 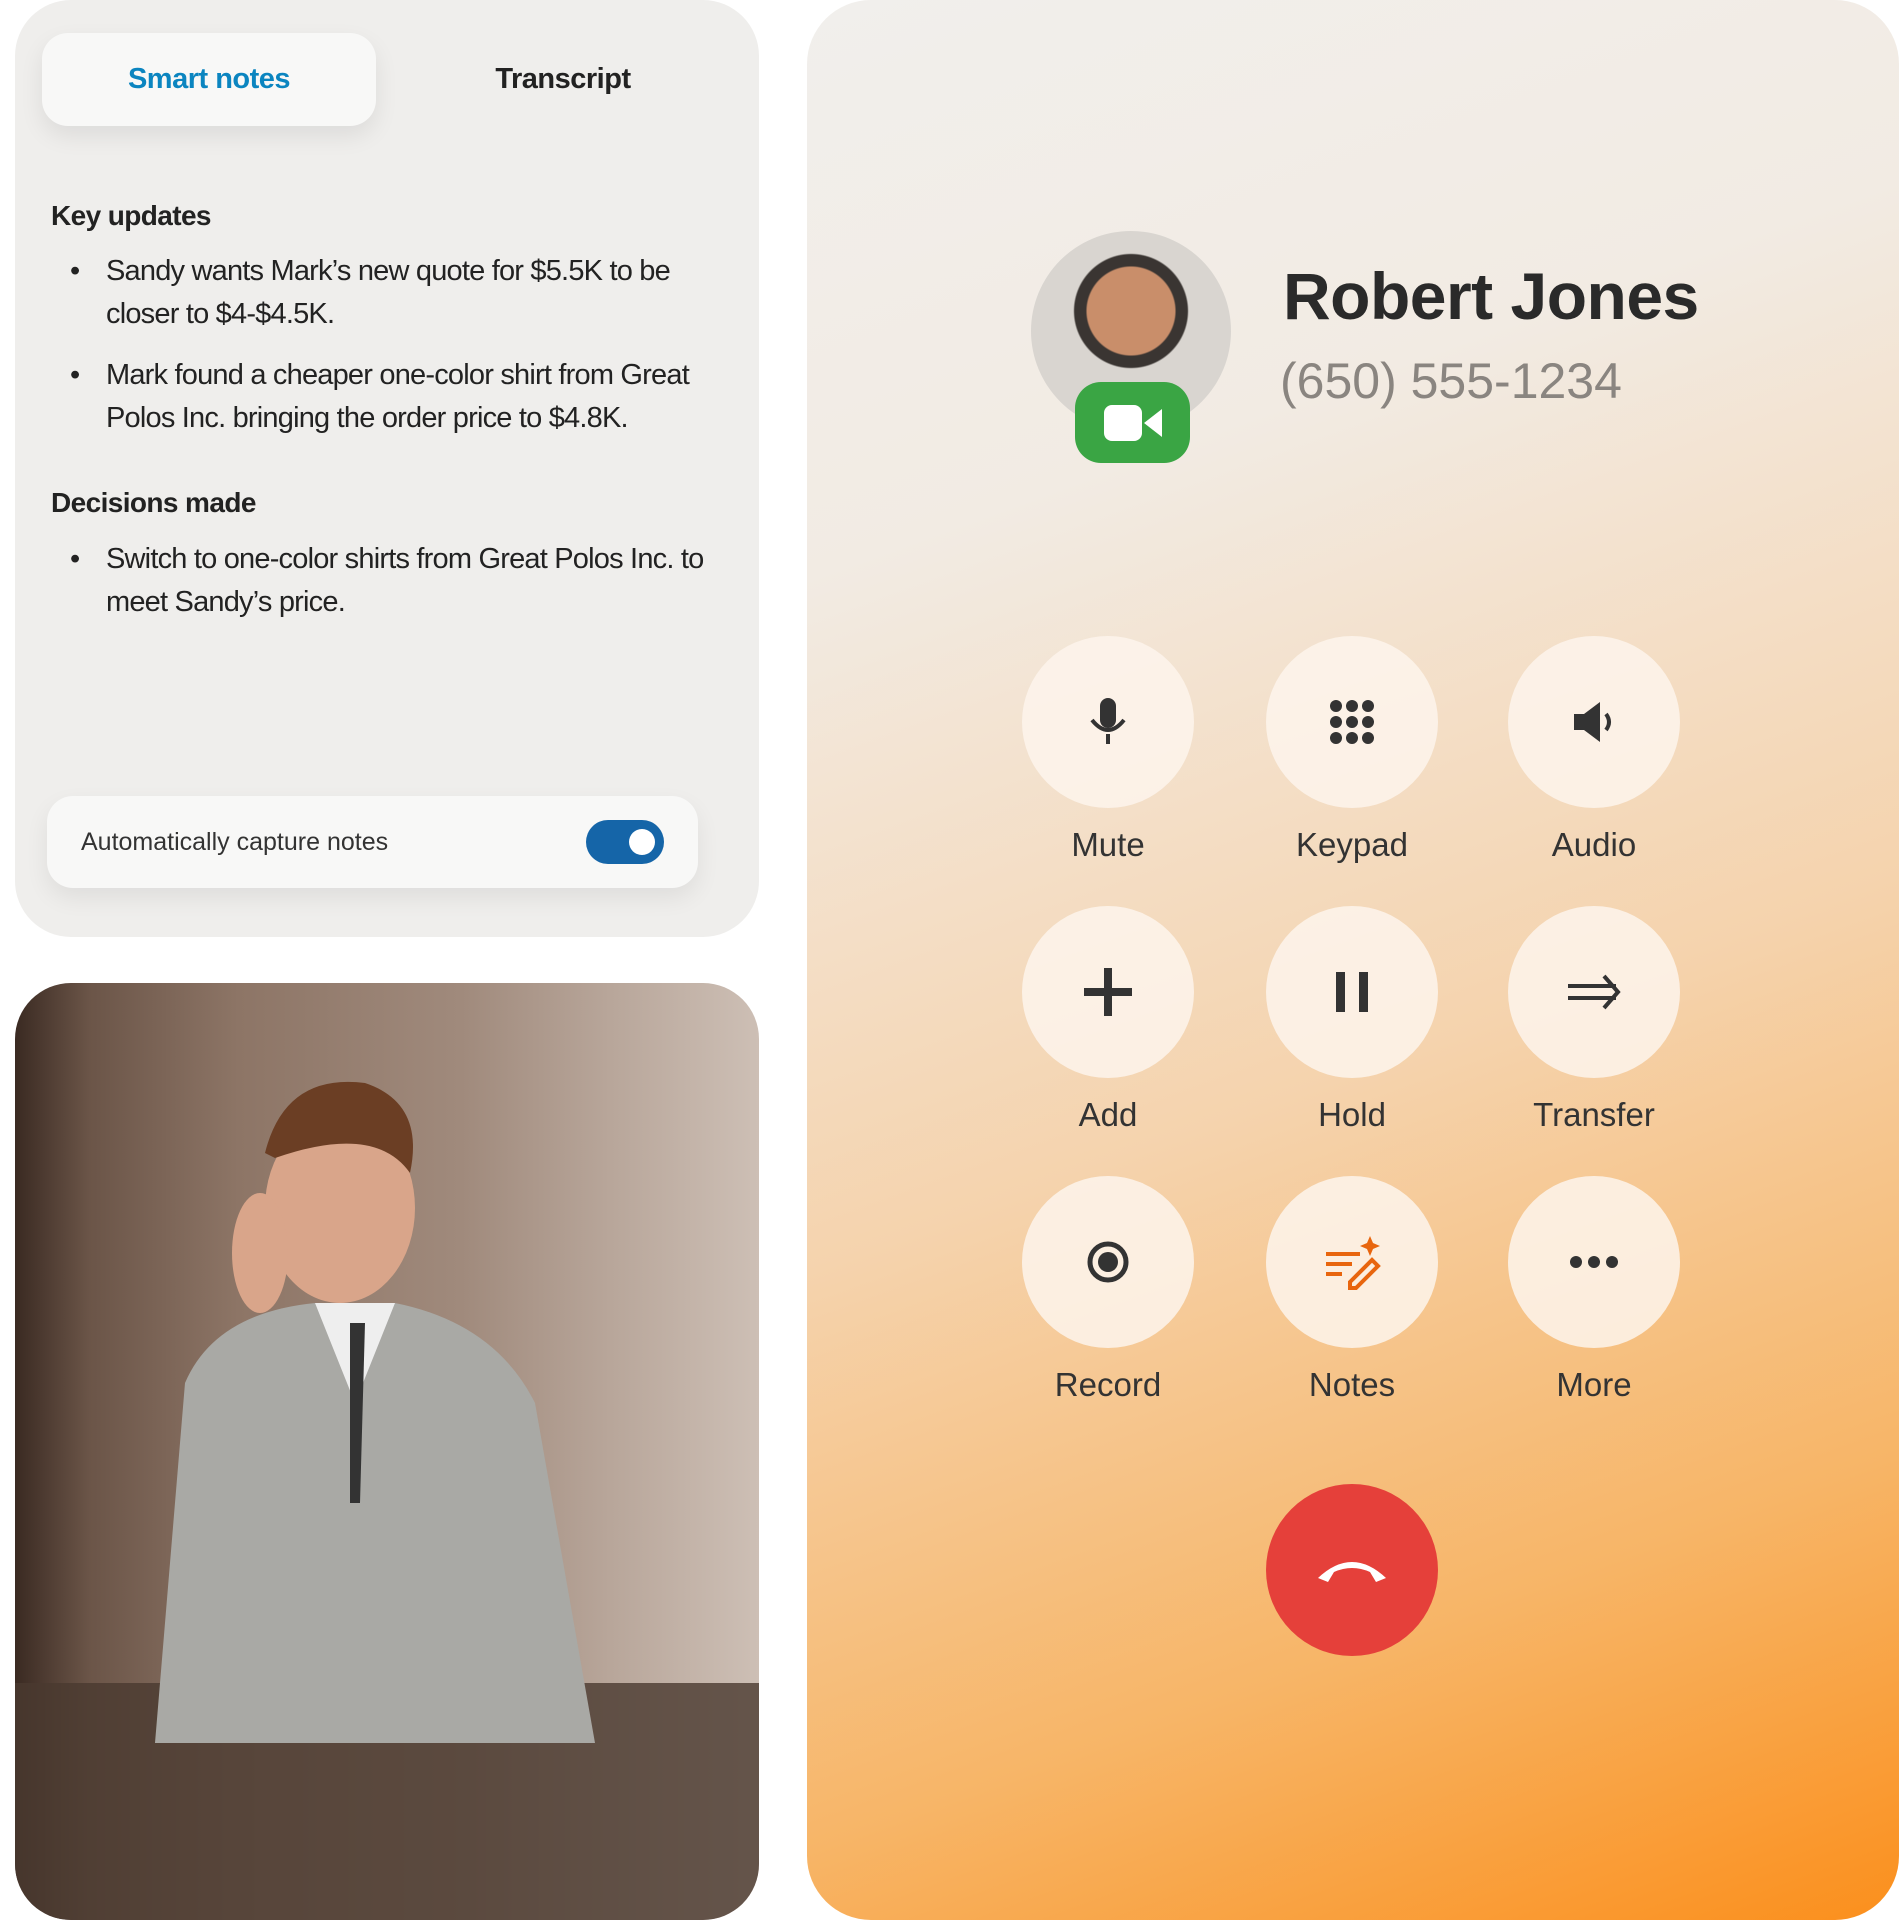 What do you see at coordinates (1352, 1114) in the screenshot?
I see `hold-label: Hold` at bounding box center [1352, 1114].